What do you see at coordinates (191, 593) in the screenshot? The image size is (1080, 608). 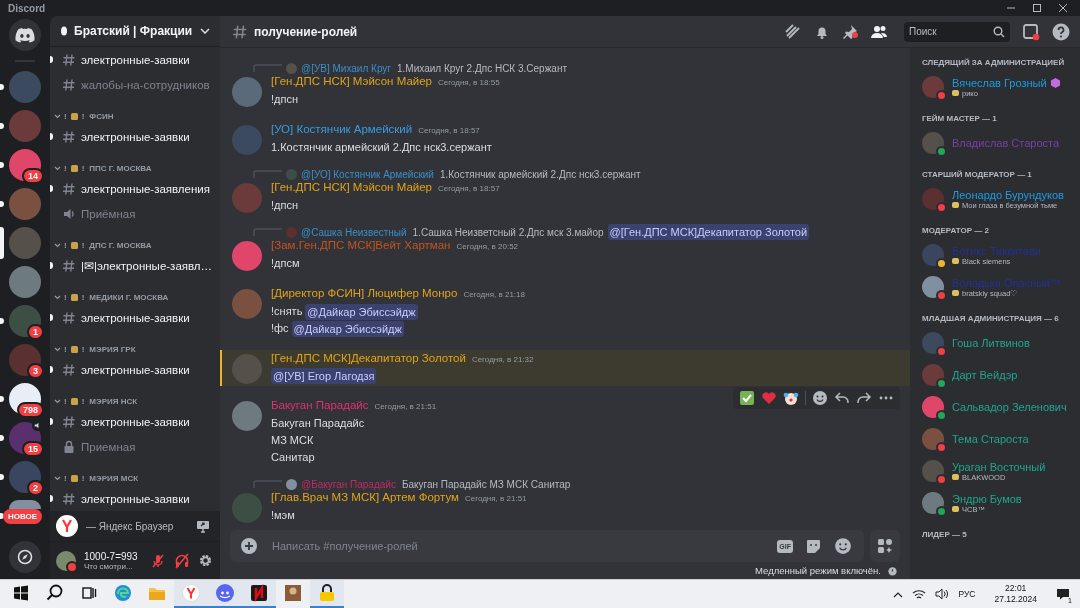 I see `browser-logo-icon` at bounding box center [191, 593].